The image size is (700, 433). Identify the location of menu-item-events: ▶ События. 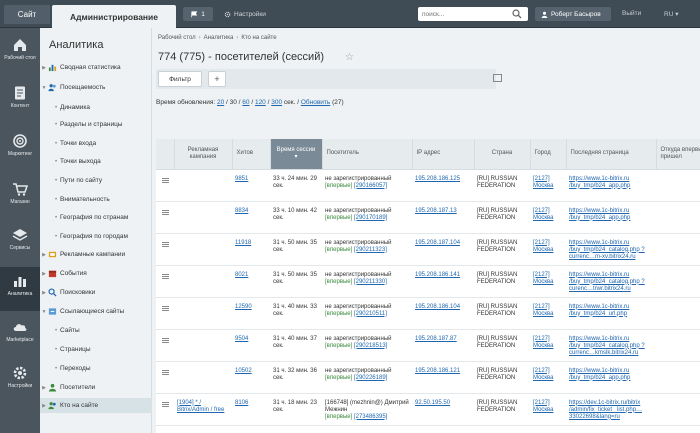
(96, 273).